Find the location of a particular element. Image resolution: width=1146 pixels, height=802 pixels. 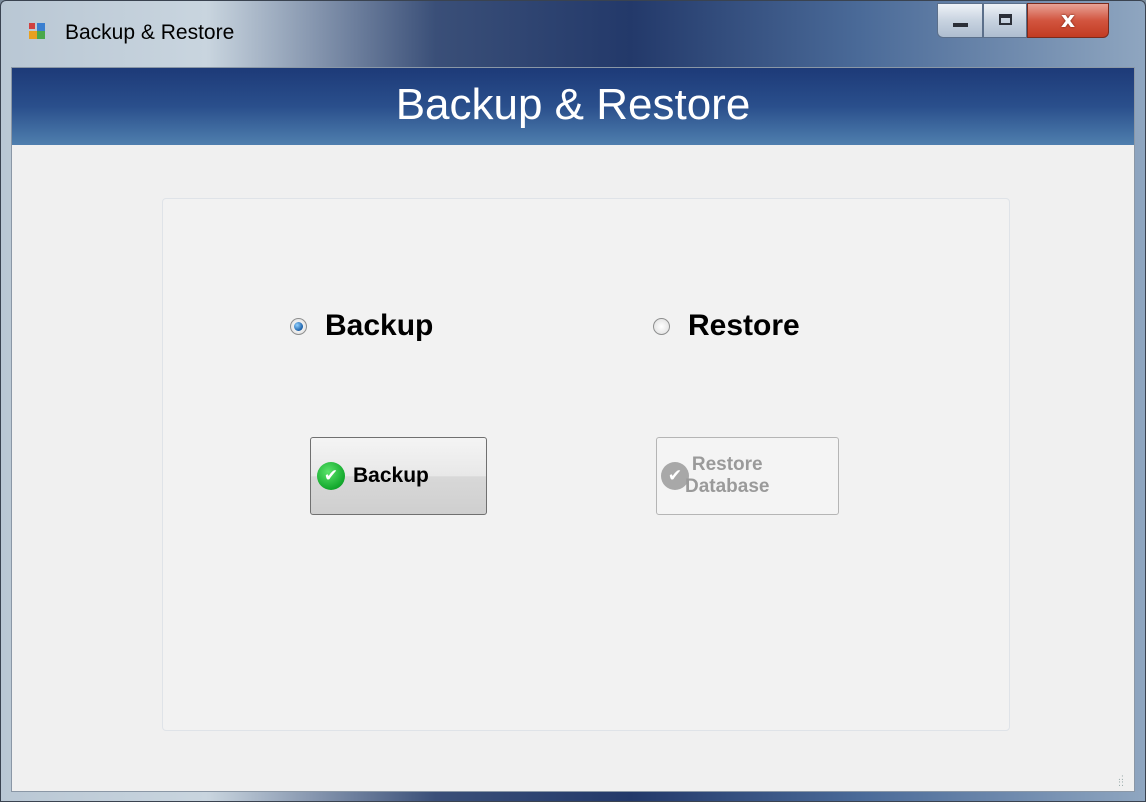

header-banner: Backup & Restore is located at coordinates (573, 106).